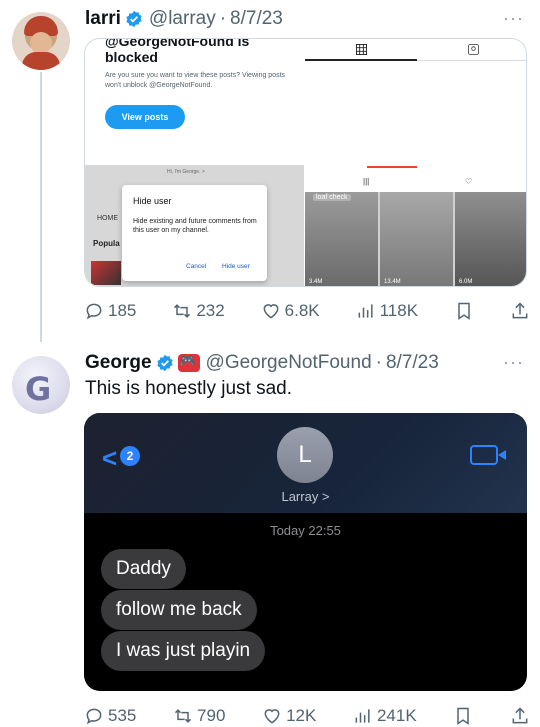 The image size is (540, 727). I want to click on contact-avatar: L, so click(305, 455).